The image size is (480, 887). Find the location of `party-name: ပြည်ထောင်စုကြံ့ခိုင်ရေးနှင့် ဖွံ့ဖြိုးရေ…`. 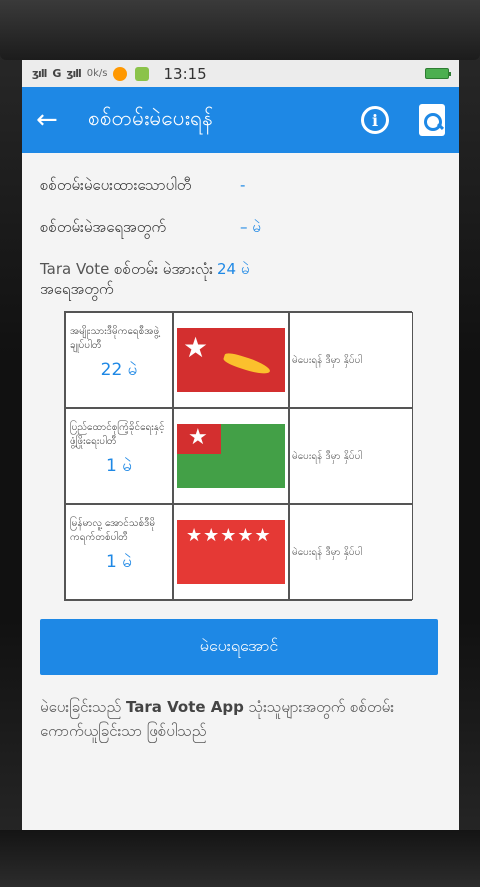

party-name: ပြည်ထောင်စုကြံ့ခိုင်ရေးနှင့် ဖွံ့ဖြိုးရေ… is located at coordinates (117, 434).